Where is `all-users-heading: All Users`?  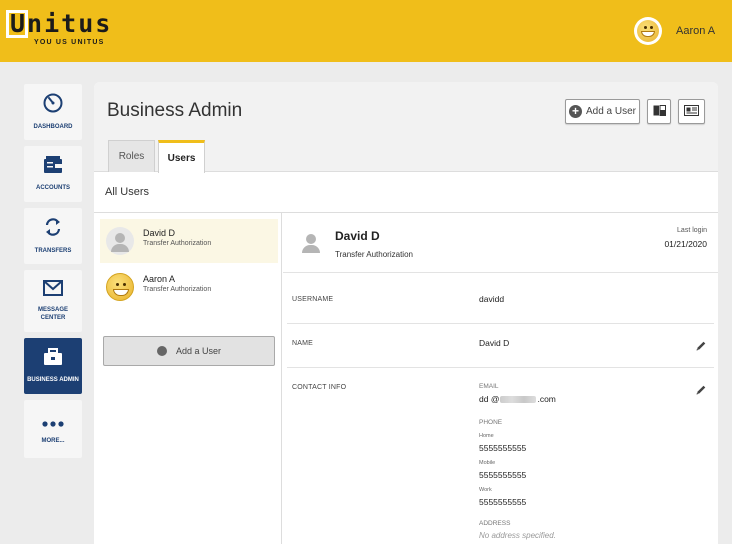
all-users-heading: All Users is located at coordinates (127, 192).